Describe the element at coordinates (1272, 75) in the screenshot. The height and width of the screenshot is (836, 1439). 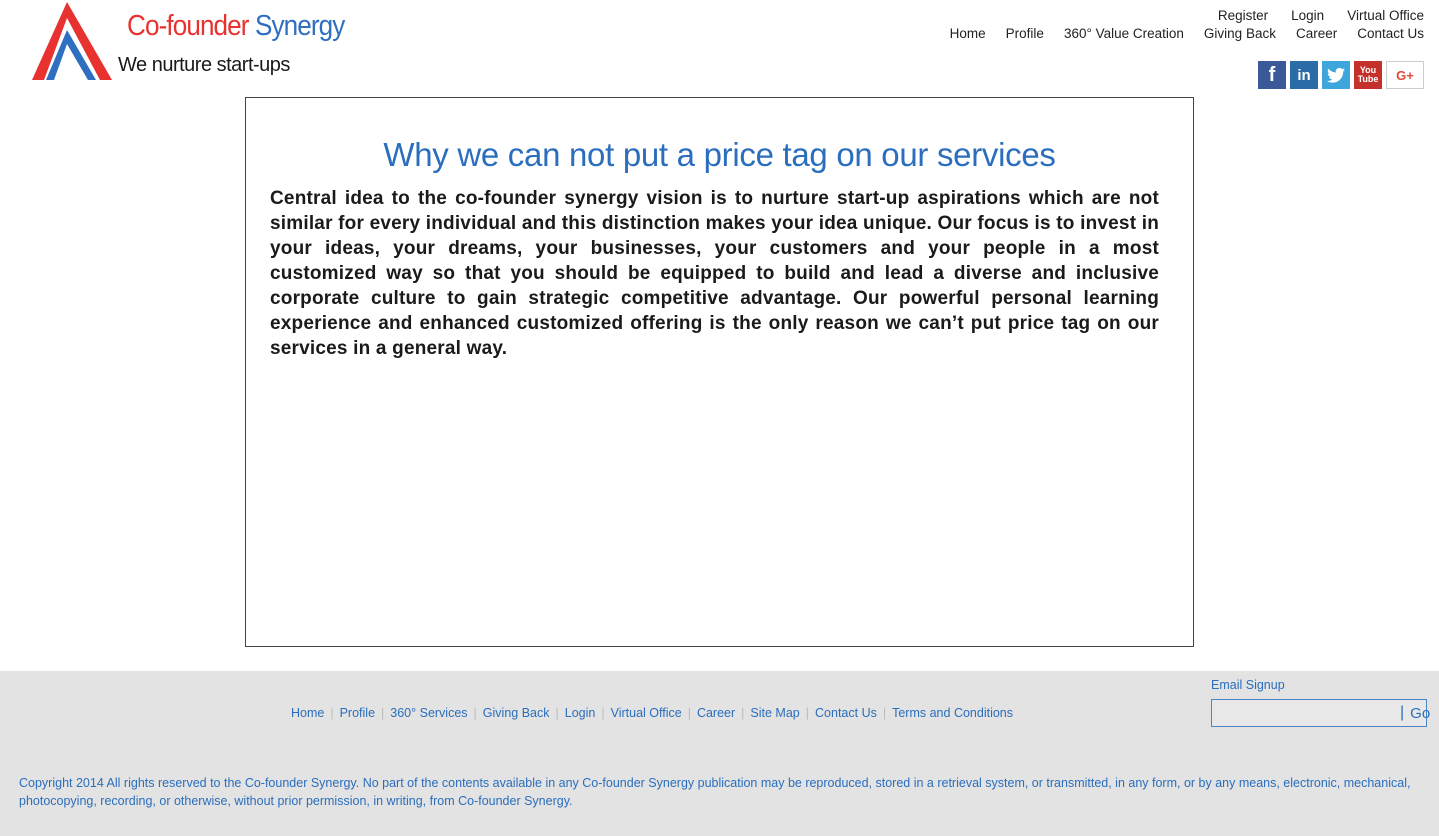
I see `facebook-icon: f` at that location.